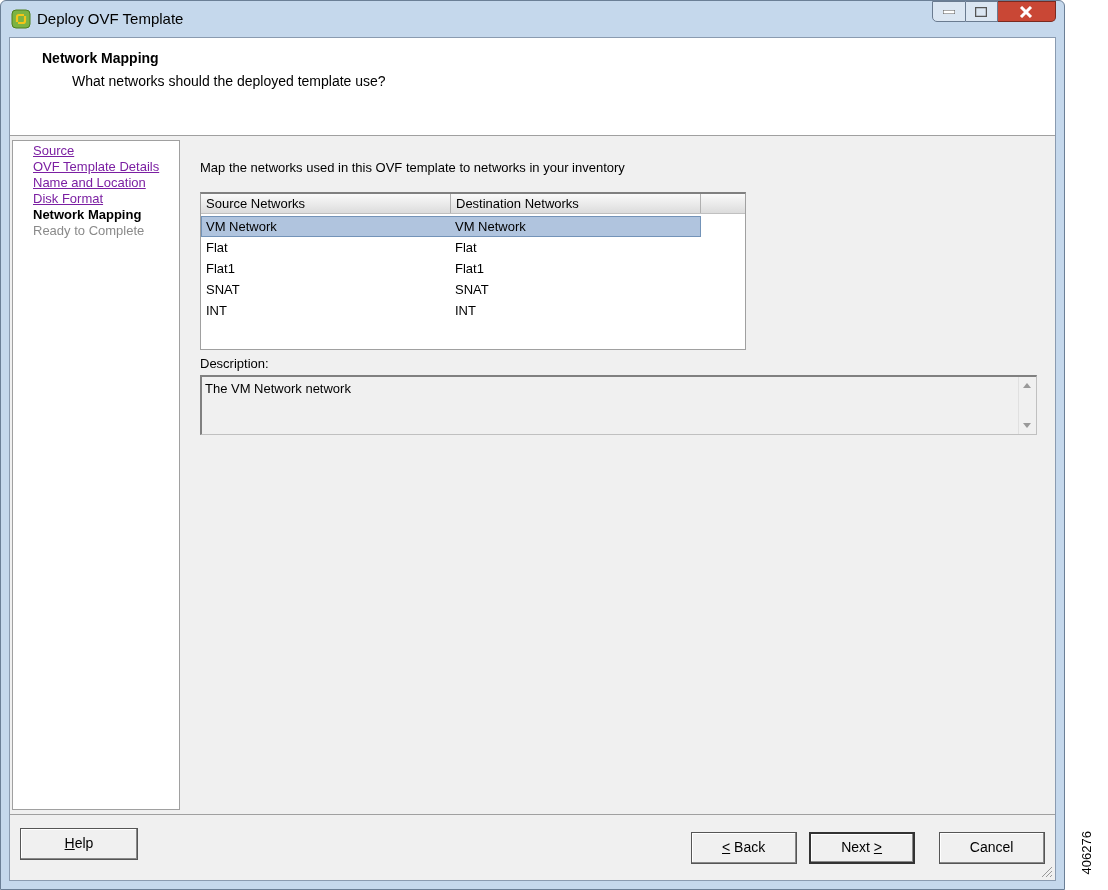  I want to click on figure-number: 406276, so click(1086, 852).